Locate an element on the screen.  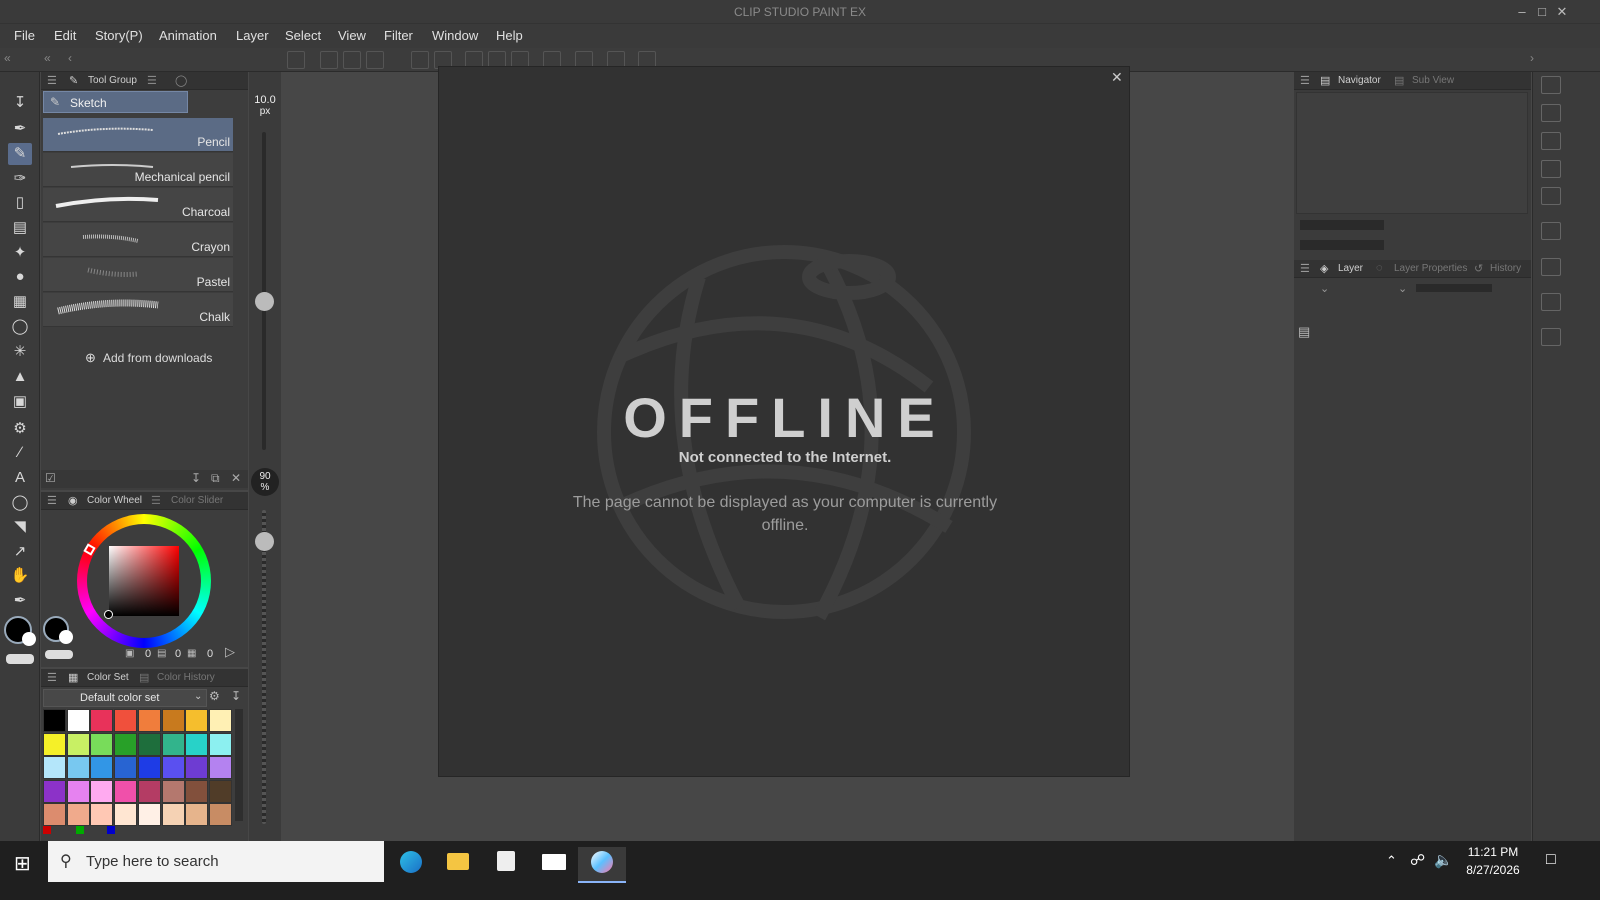
menu-select: Select is located at coordinates (303, 35).